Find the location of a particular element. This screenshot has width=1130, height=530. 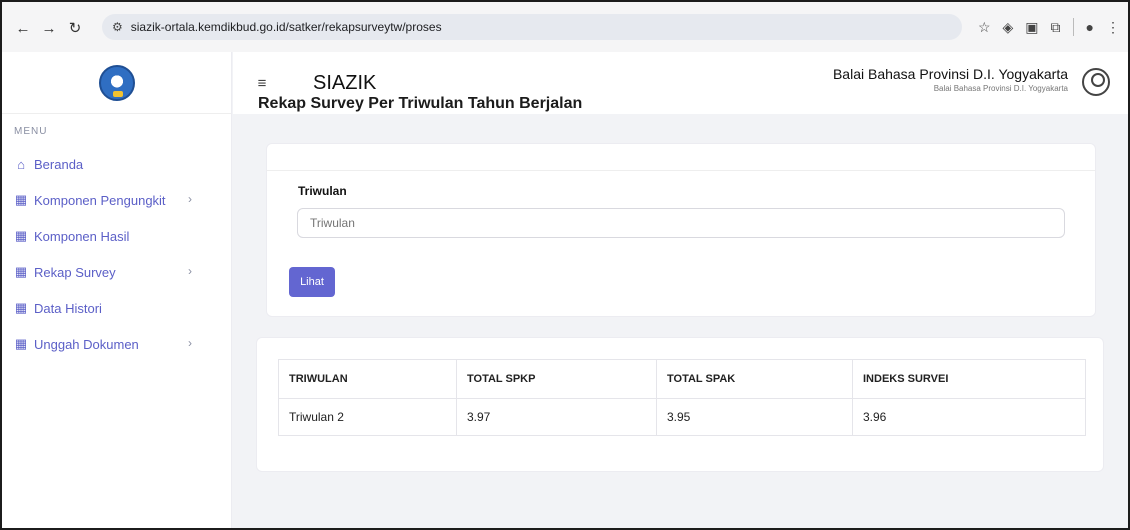

forward-icon: → is located at coordinates (49, 28).